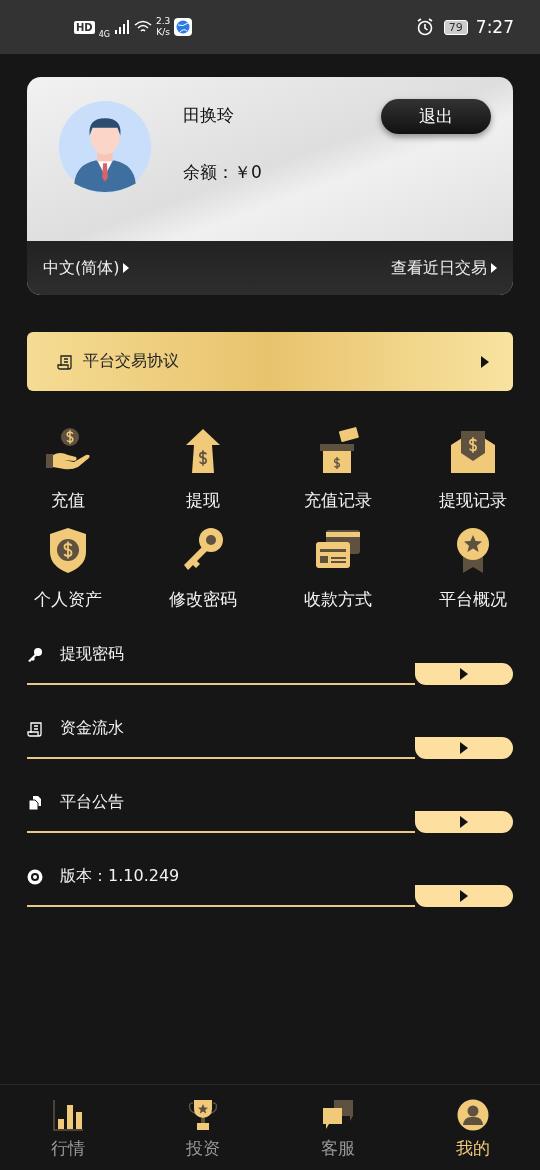  I want to click on recent-transactions-link: 查看近日交易, so click(444, 268).